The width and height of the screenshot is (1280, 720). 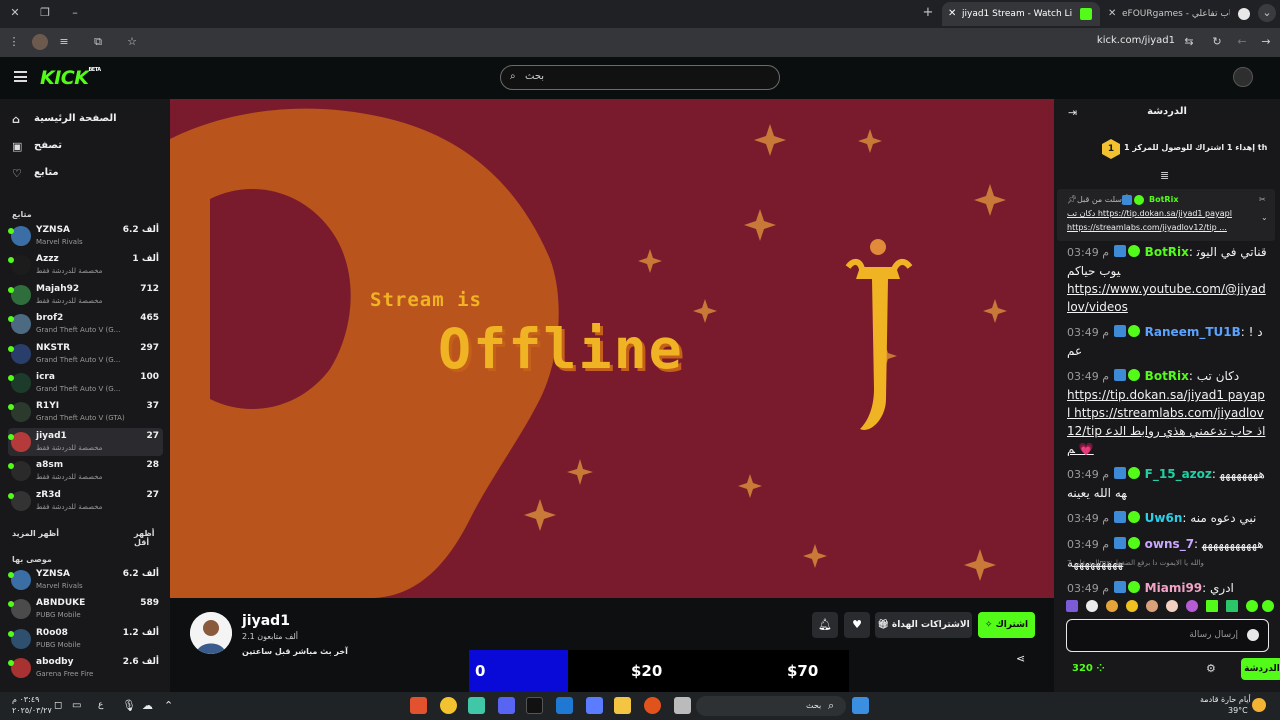 What do you see at coordinates (1163, 199) in the screenshot?
I see `pinned-user: BotRix` at bounding box center [1163, 199].